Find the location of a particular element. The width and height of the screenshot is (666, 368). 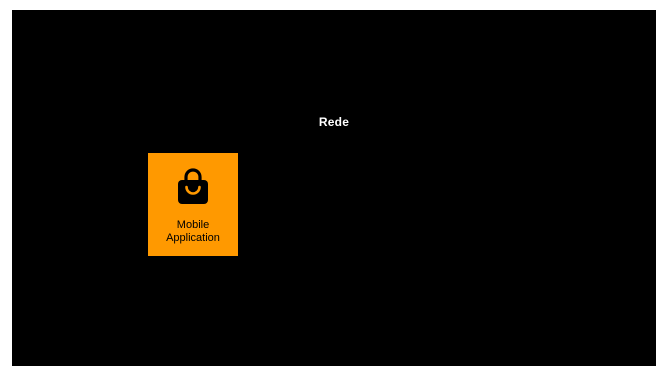

app-tile-label: Mobile Application is located at coordinates (193, 232).